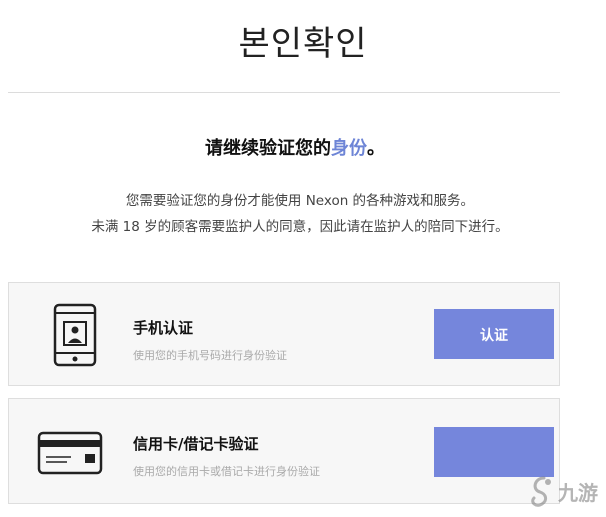 This screenshot has width=606, height=517. Describe the element at coordinates (376, 148) in the screenshot. I see `headline-suffix: 。` at that location.